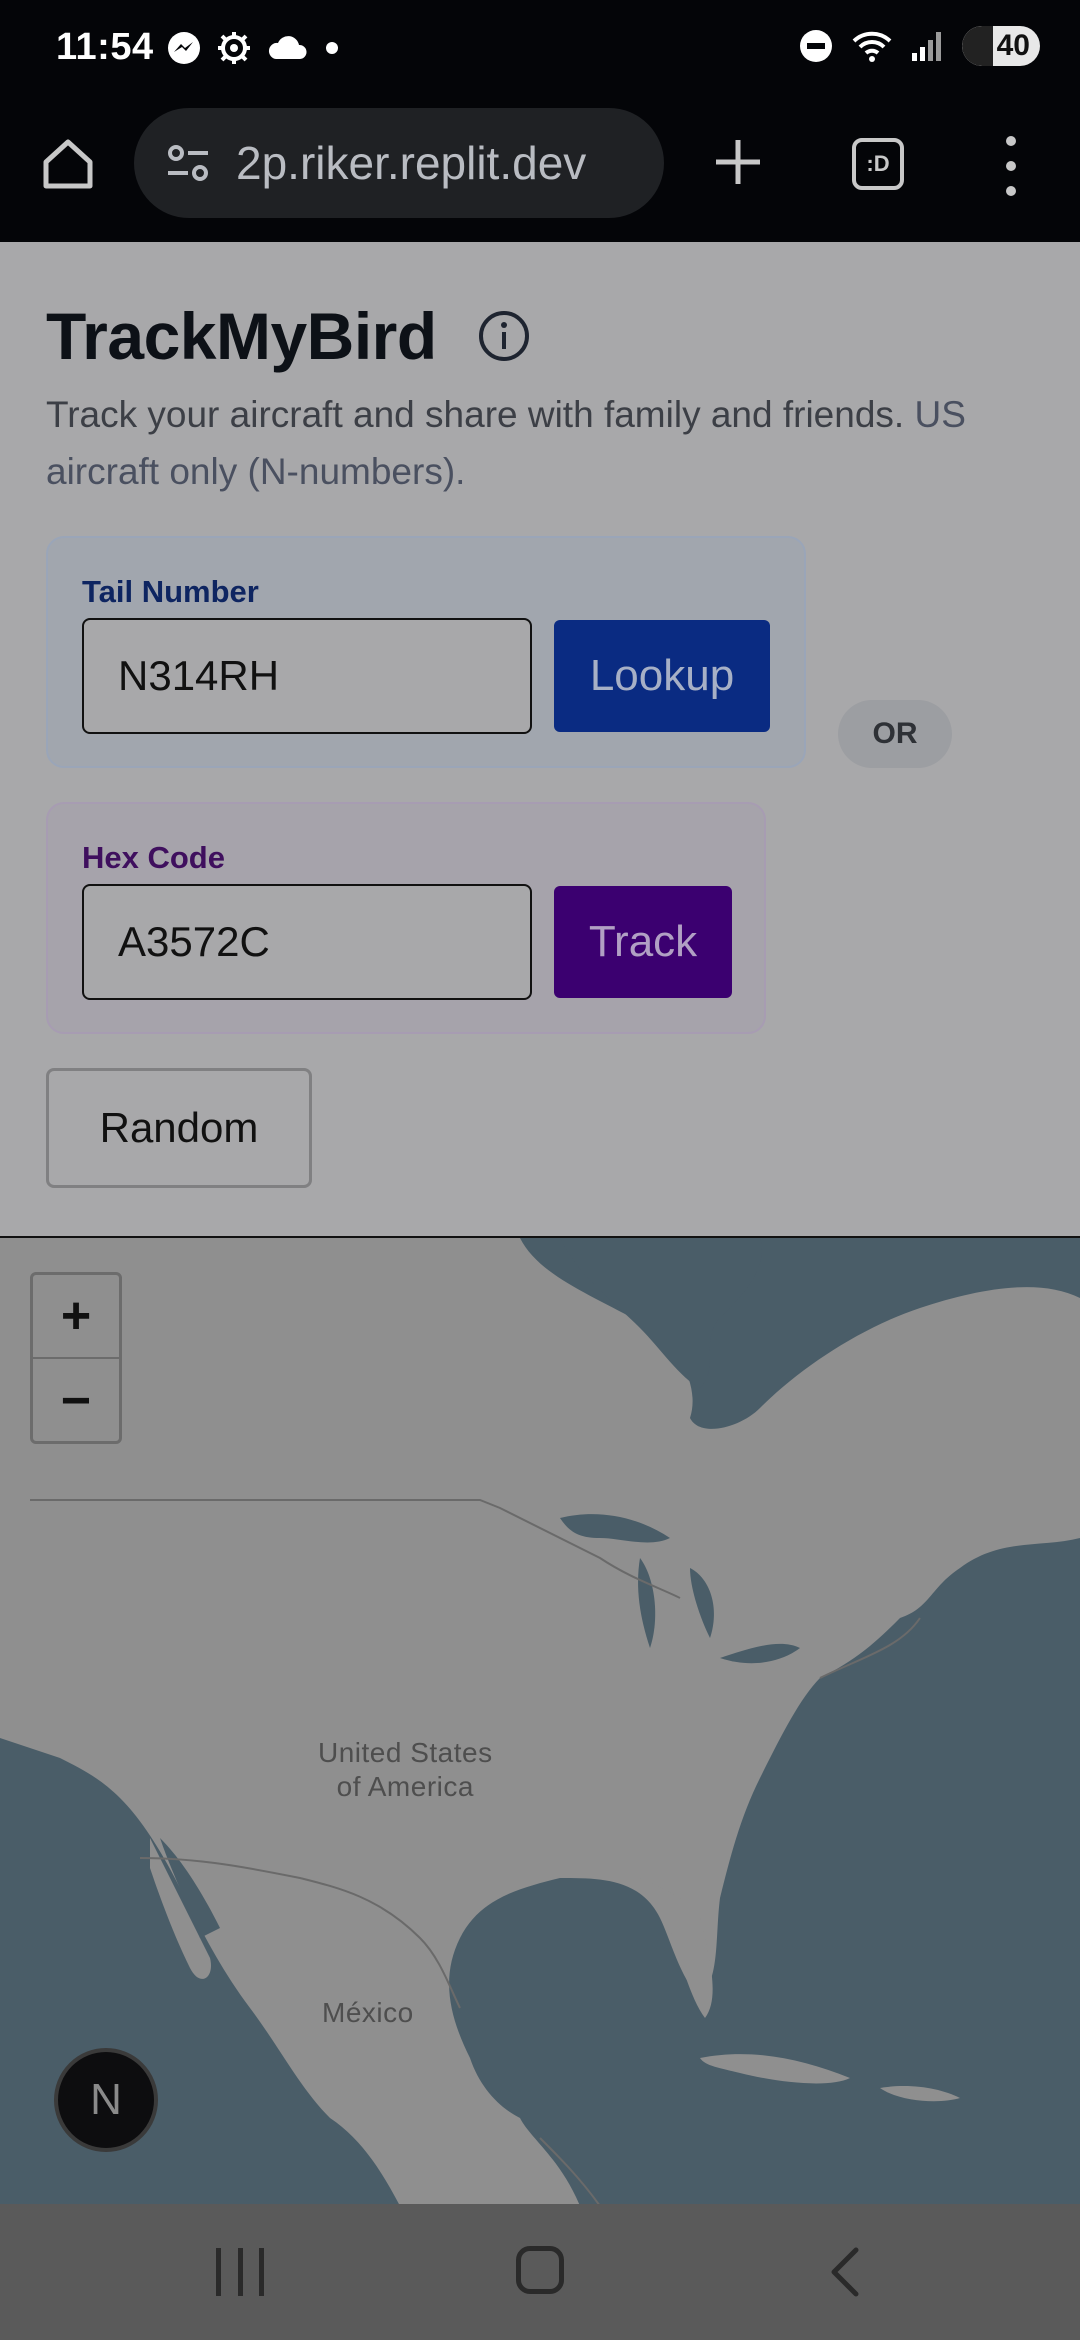  I want to click on overflow-menu-icon, so click(1011, 166).